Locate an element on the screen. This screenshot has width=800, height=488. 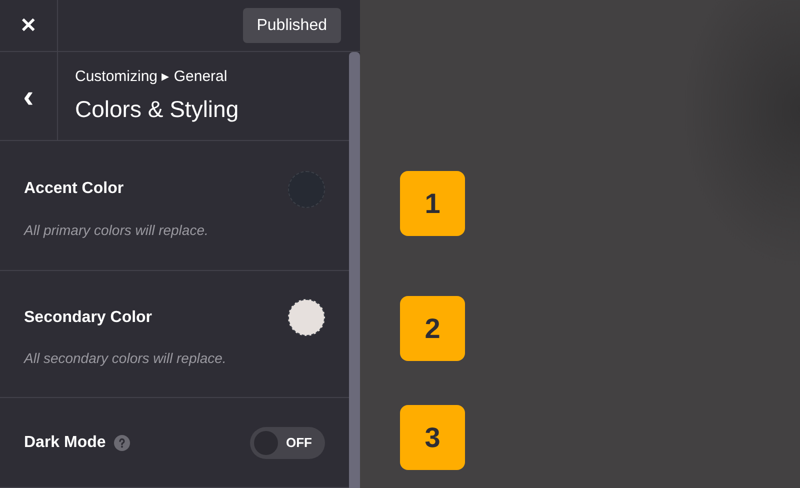
number-marker: 1 is located at coordinates (432, 203).